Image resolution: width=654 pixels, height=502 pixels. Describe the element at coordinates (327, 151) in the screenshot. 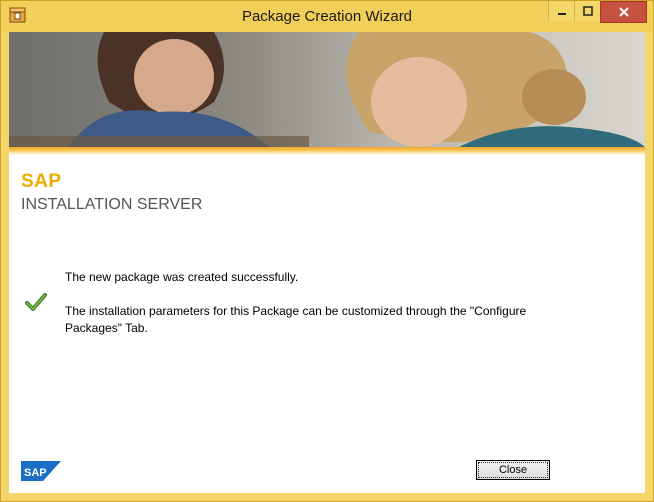

I see `header-accent-stripe` at that location.